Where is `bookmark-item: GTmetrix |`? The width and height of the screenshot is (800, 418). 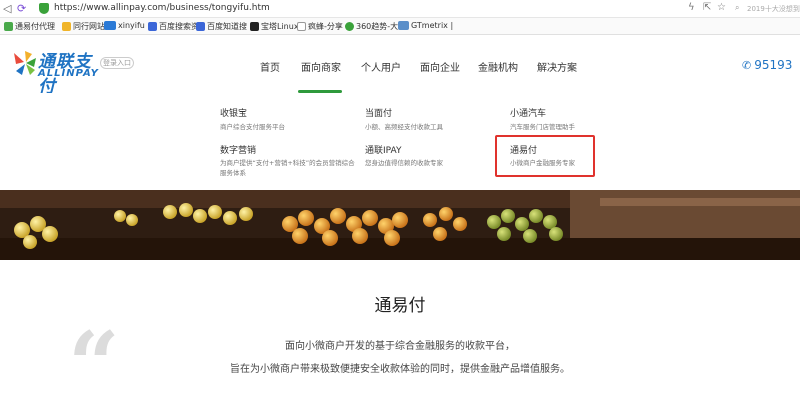 bookmark-item: GTmetrix | is located at coordinates (425, 25).